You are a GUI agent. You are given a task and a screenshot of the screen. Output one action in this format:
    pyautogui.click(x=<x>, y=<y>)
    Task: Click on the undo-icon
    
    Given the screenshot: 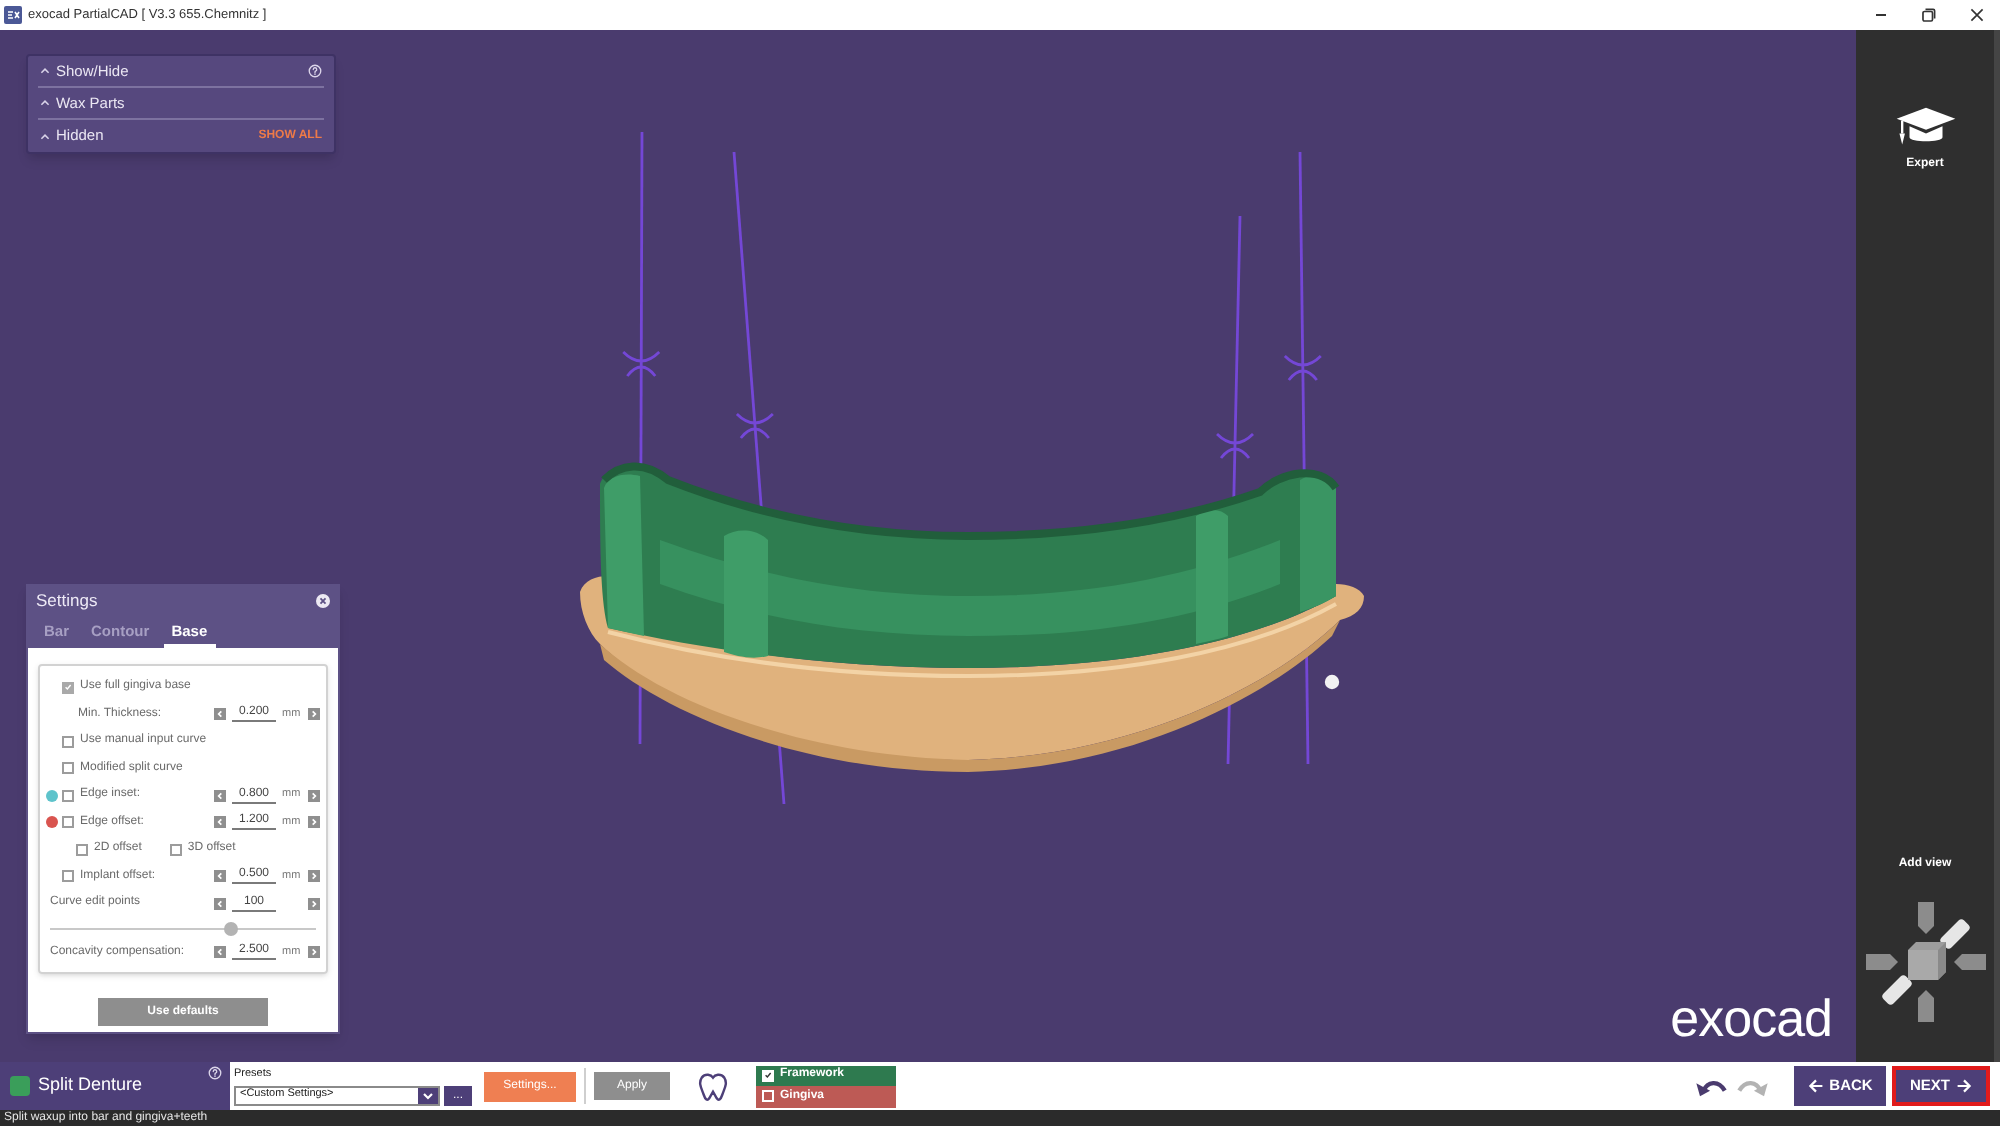 What is the action you would take?
    pyautogui.click(x=1711, y=1086)
    